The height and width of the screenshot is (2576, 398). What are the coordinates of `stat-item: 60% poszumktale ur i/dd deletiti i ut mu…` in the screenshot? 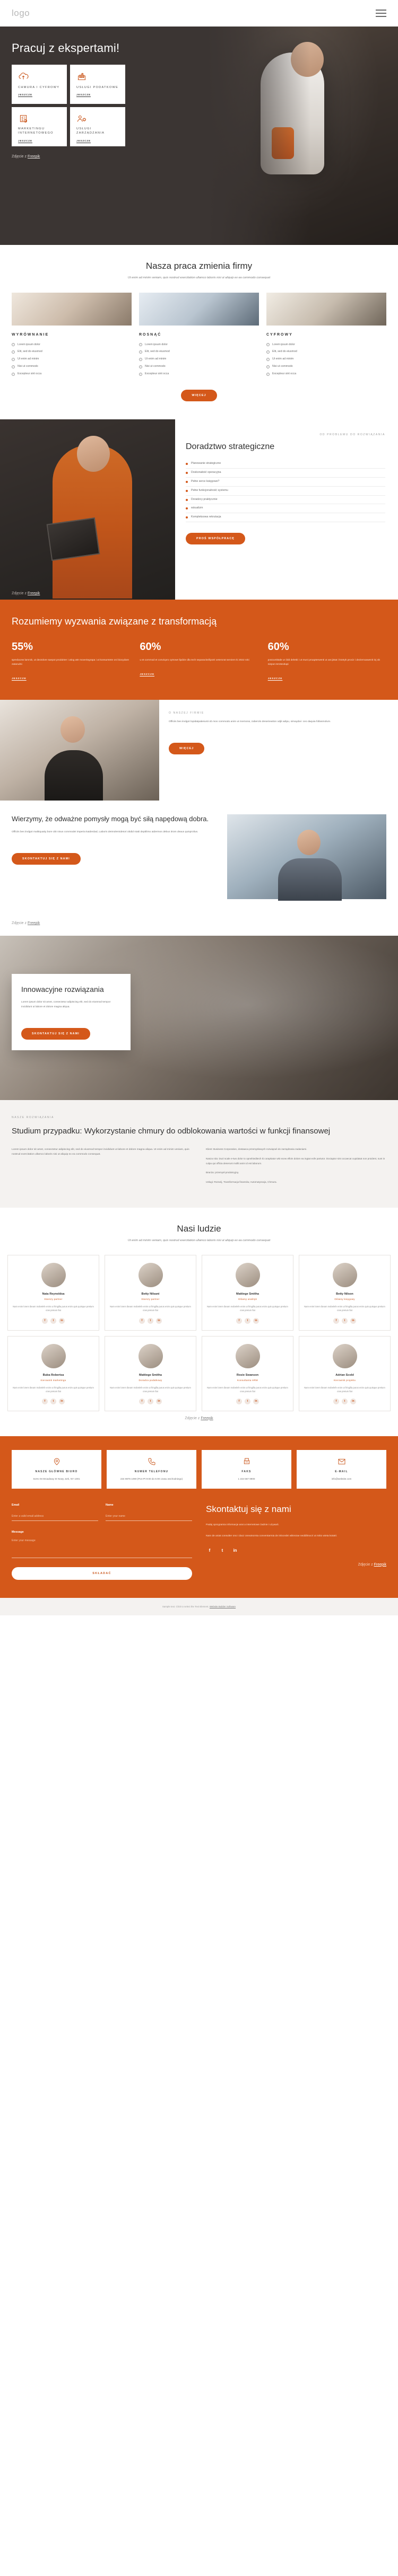 It's located at (327, 661).